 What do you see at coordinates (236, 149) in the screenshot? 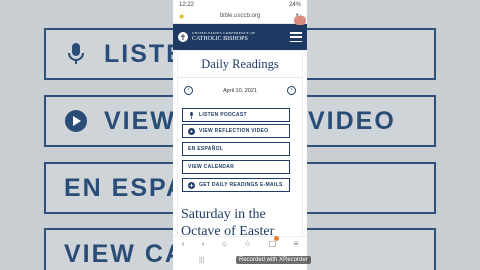
I see `en-espanol-button: EN ESPAÑOL` at bounding box center [236, 149].